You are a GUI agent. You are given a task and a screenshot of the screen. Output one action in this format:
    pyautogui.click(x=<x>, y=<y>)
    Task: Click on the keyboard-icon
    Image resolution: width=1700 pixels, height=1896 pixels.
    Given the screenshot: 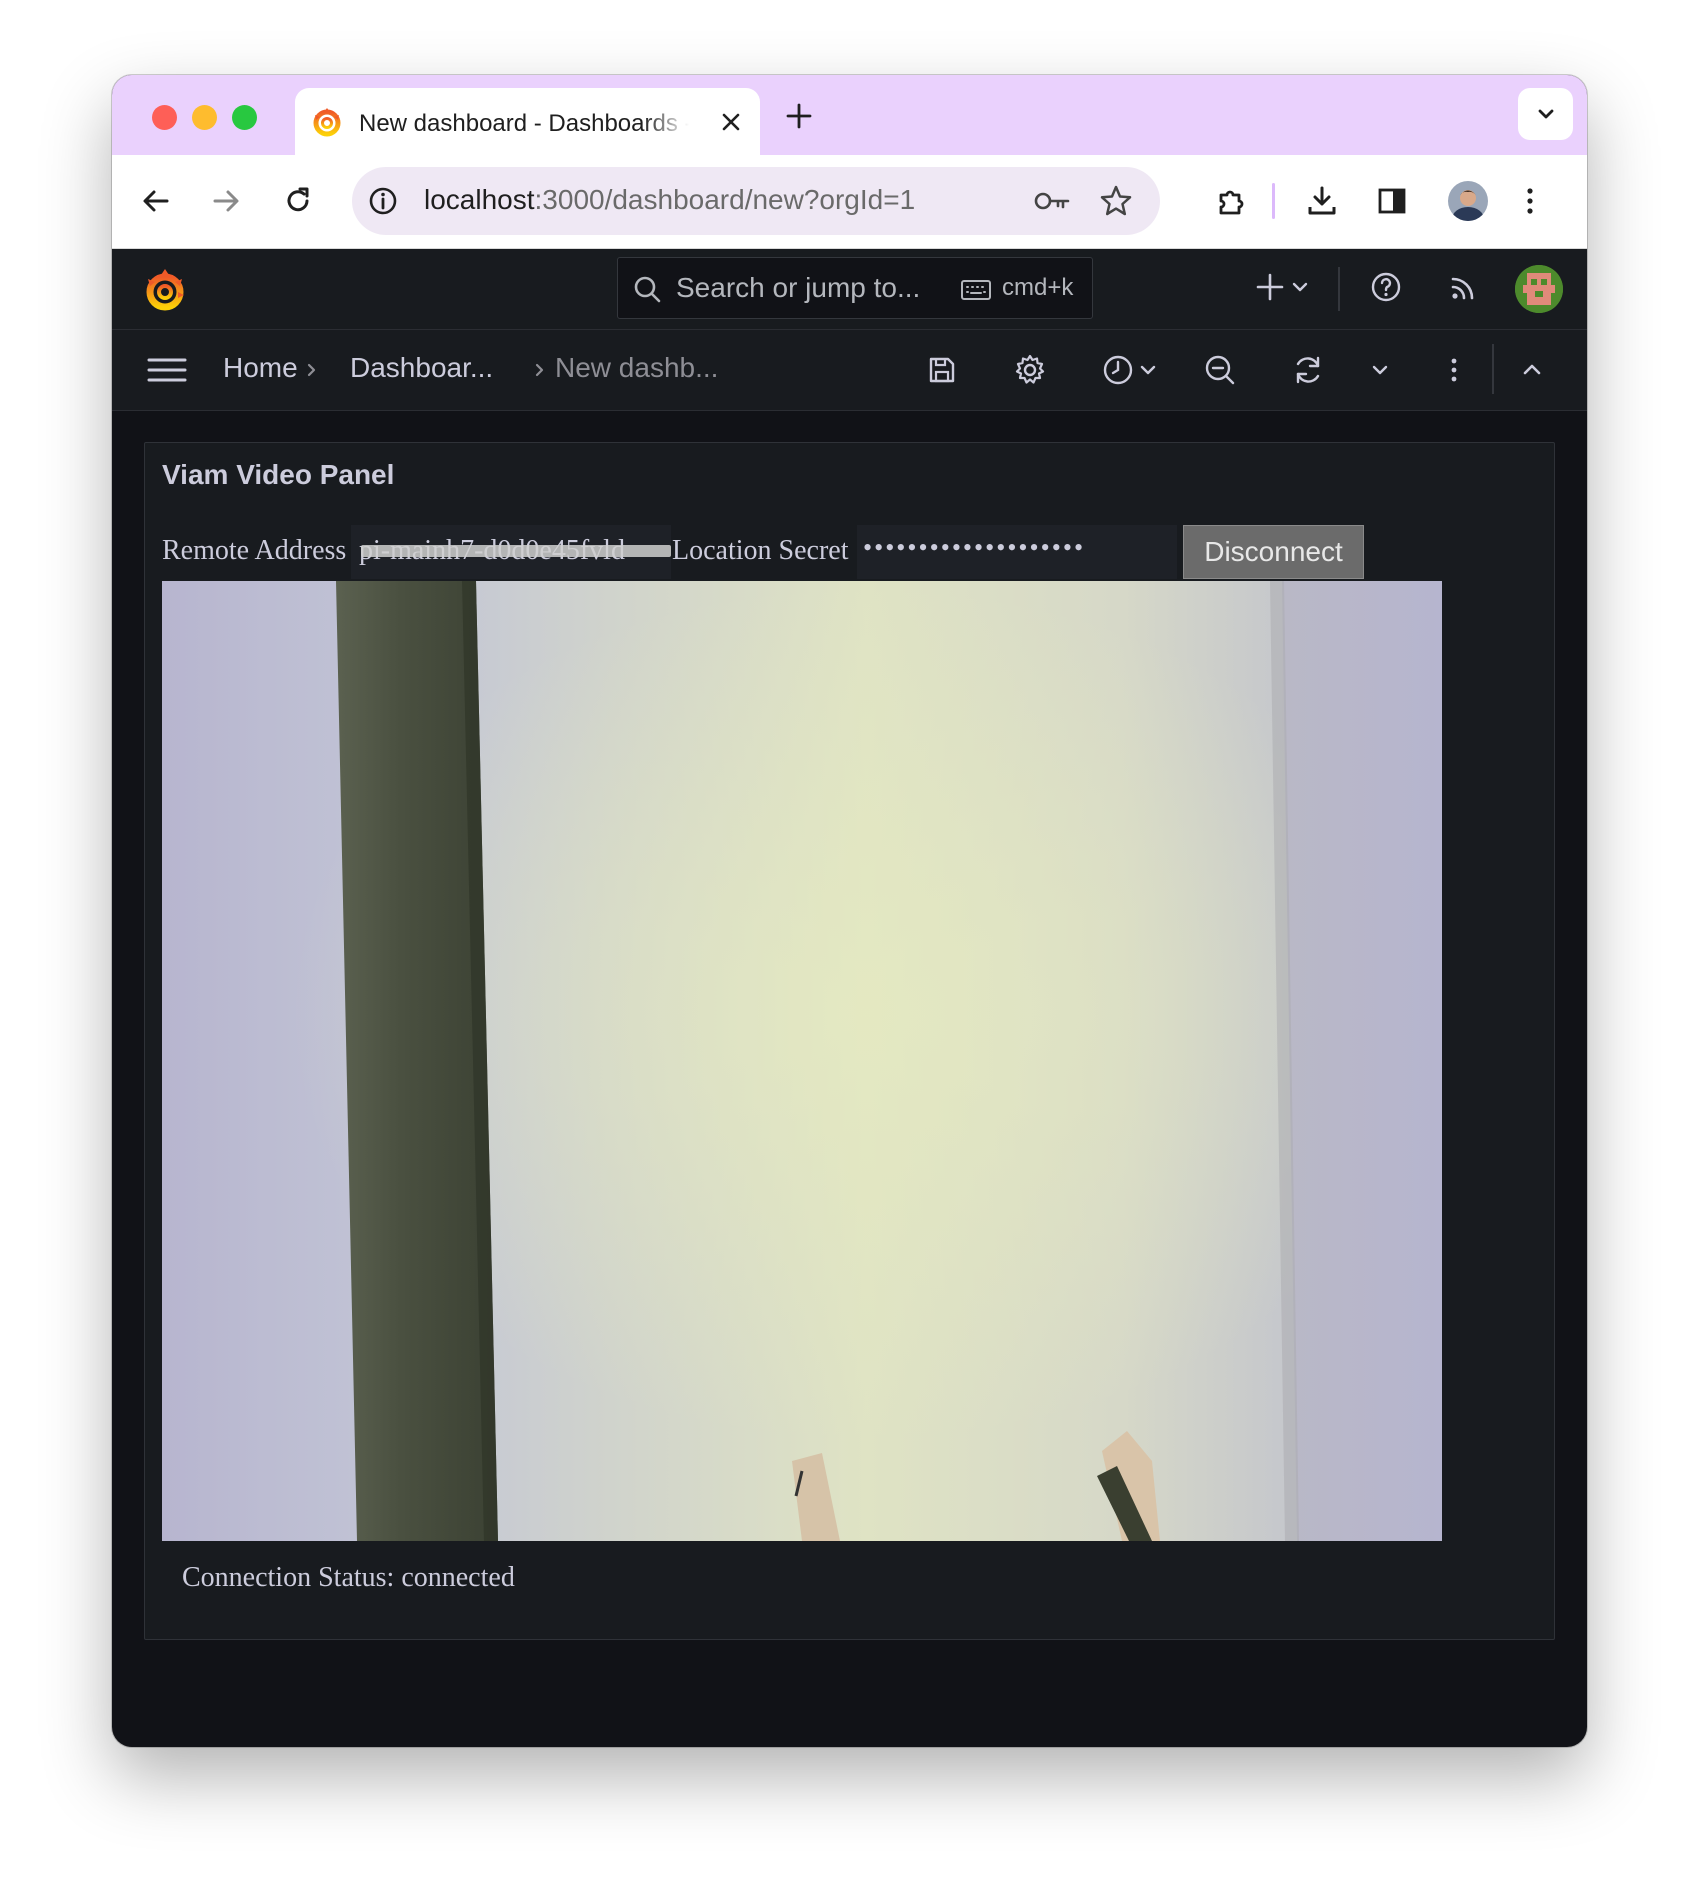 What is the action you would take?
    pyautogui.click(x=976, y=290)
    